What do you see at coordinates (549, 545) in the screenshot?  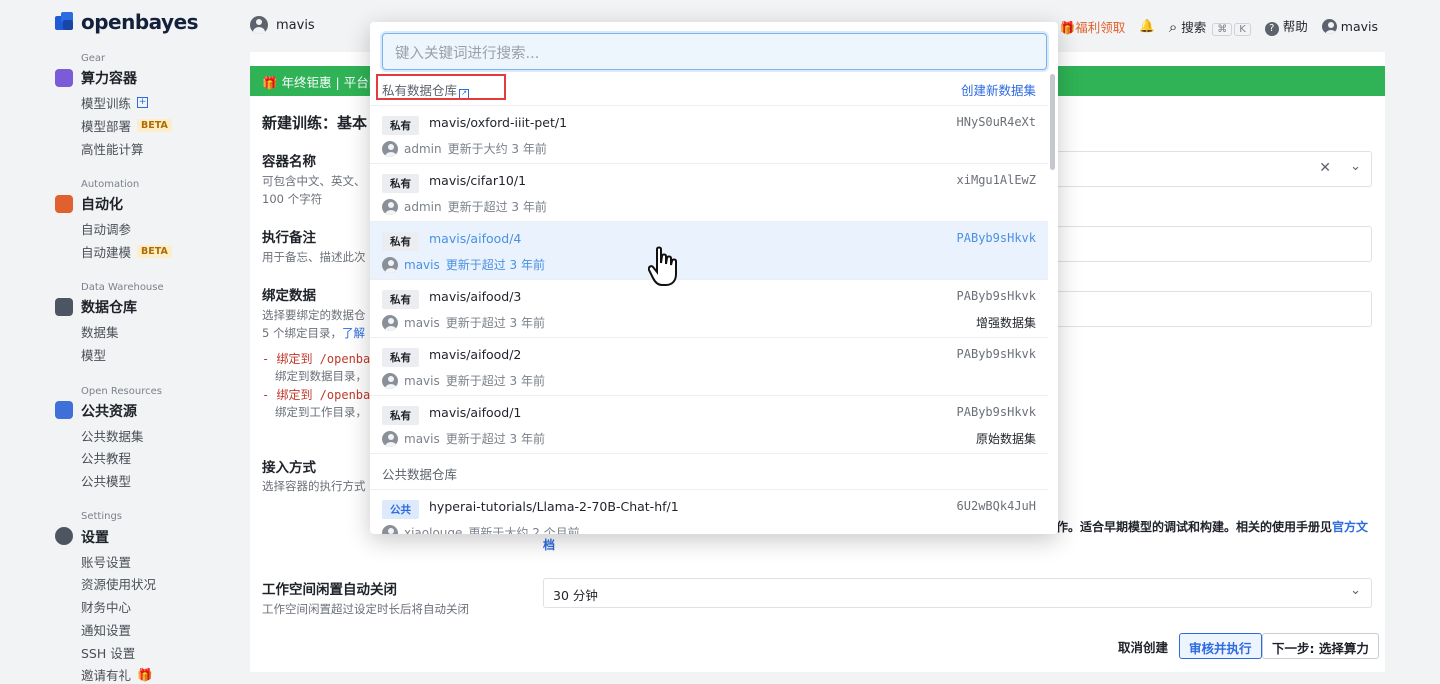 I see `docs-link-2: 档` at bounding box center [549, 545].